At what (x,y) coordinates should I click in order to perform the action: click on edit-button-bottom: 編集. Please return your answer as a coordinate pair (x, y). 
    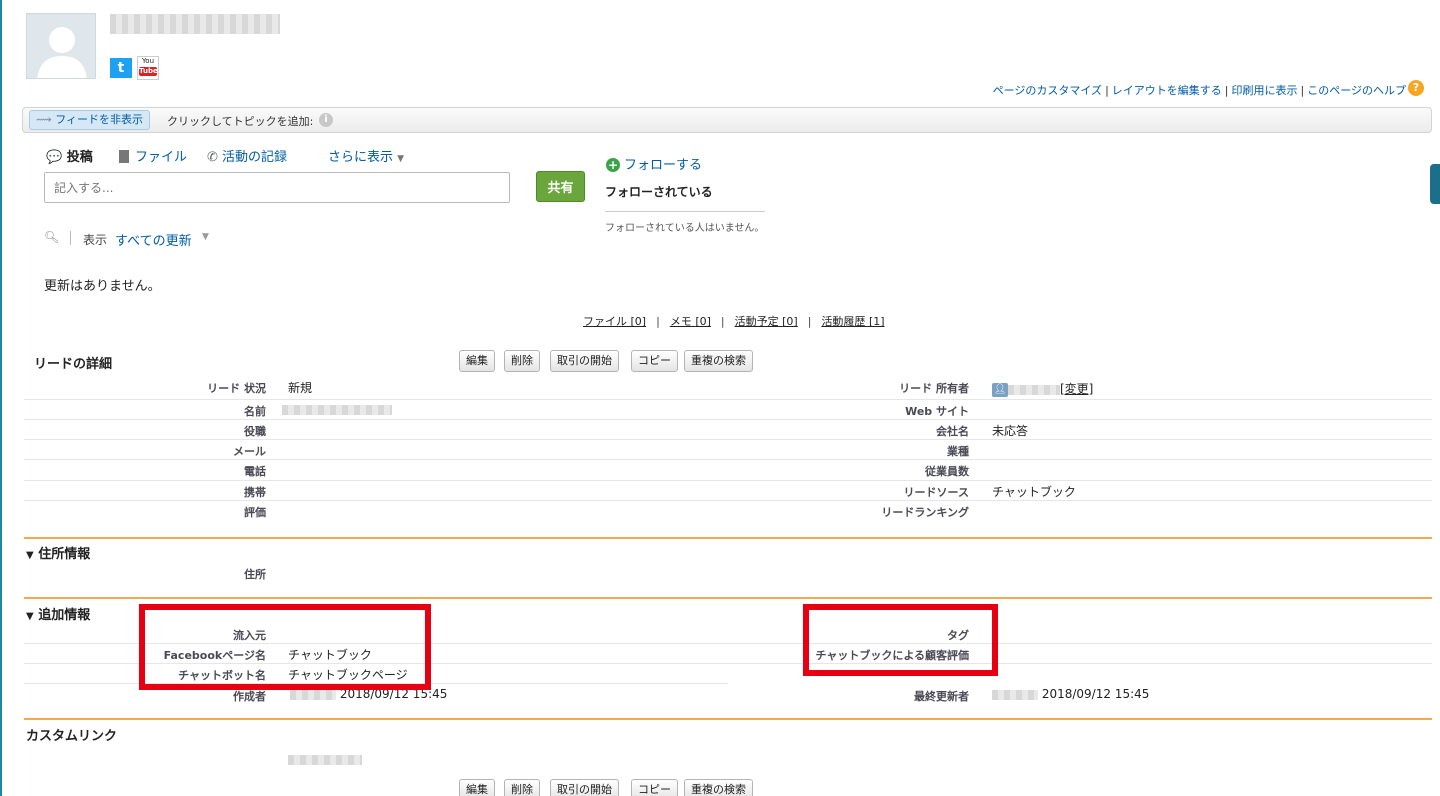
    Looking at the image, I should click on (477, 787).